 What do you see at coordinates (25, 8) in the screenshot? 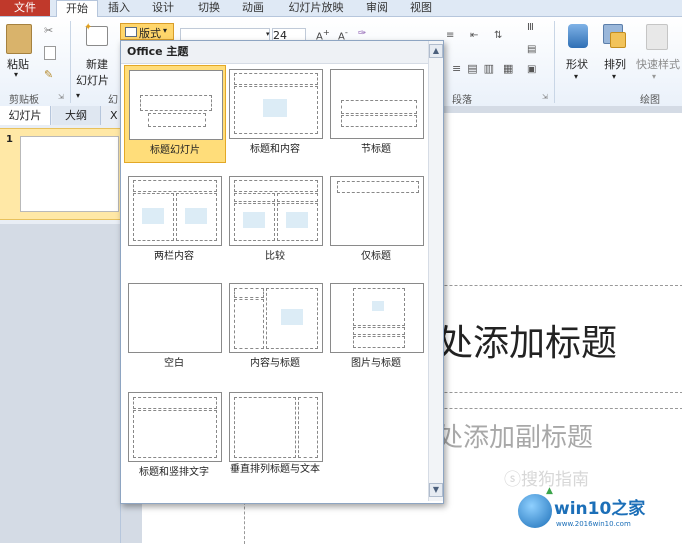
I see `tab-file: 文件` at bounding box center [25, 8].